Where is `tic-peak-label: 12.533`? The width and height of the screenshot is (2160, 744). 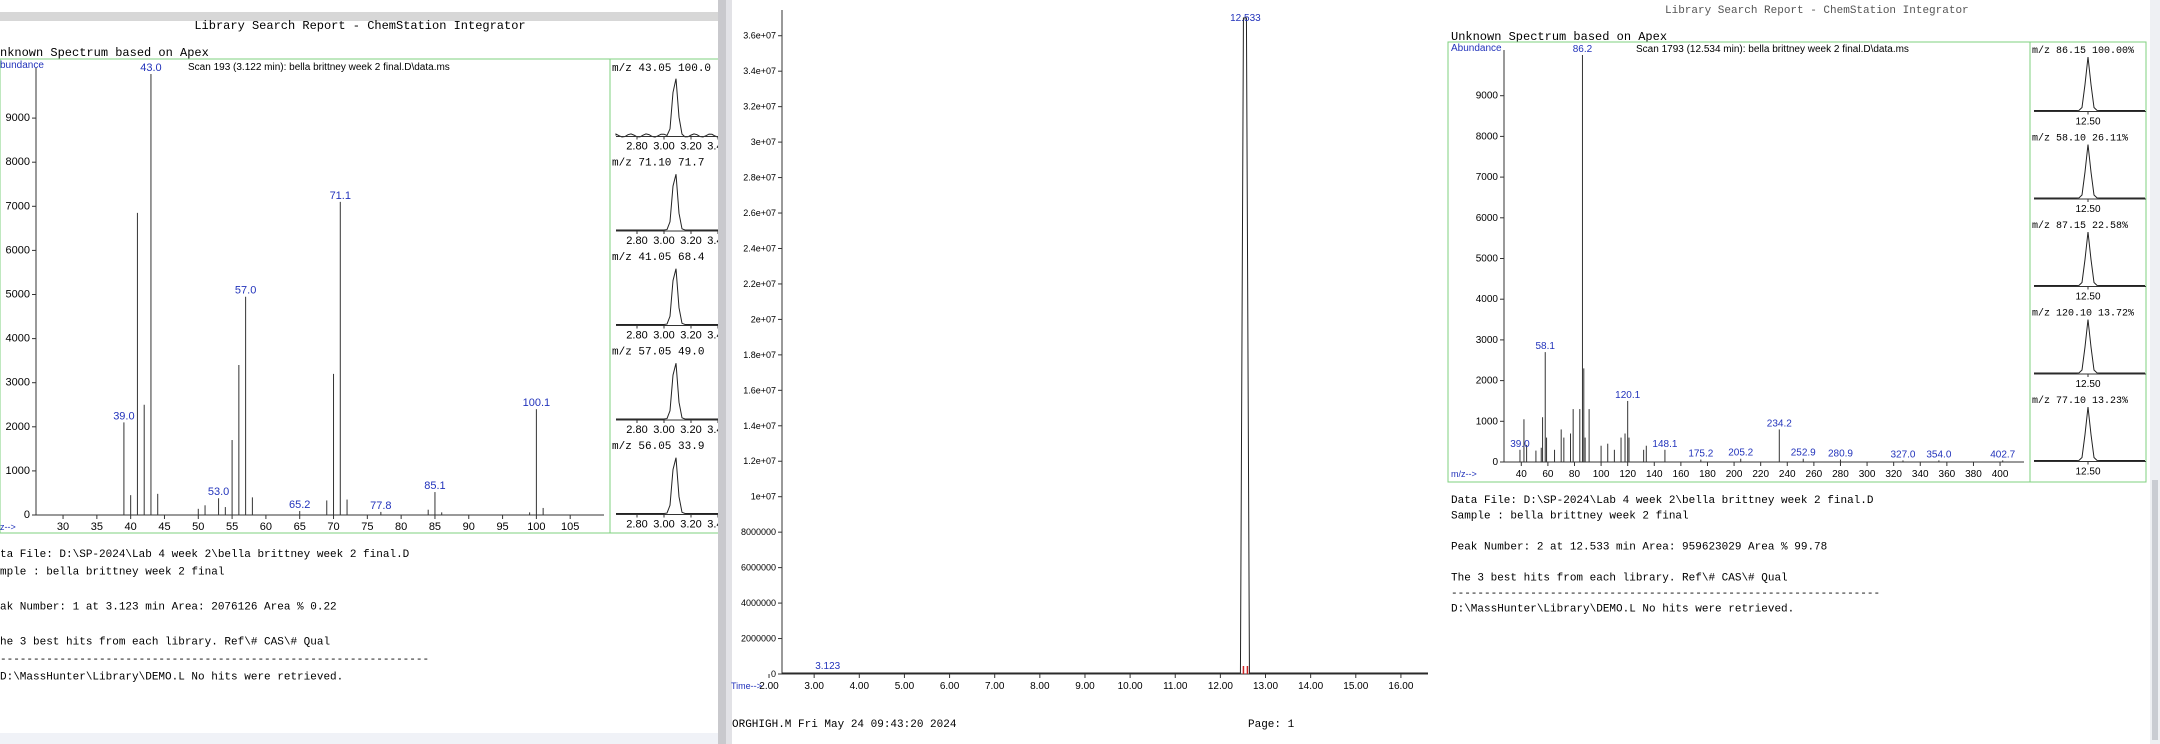 tic-peak-label: 12.533 is located at coordinates (1245, 18).